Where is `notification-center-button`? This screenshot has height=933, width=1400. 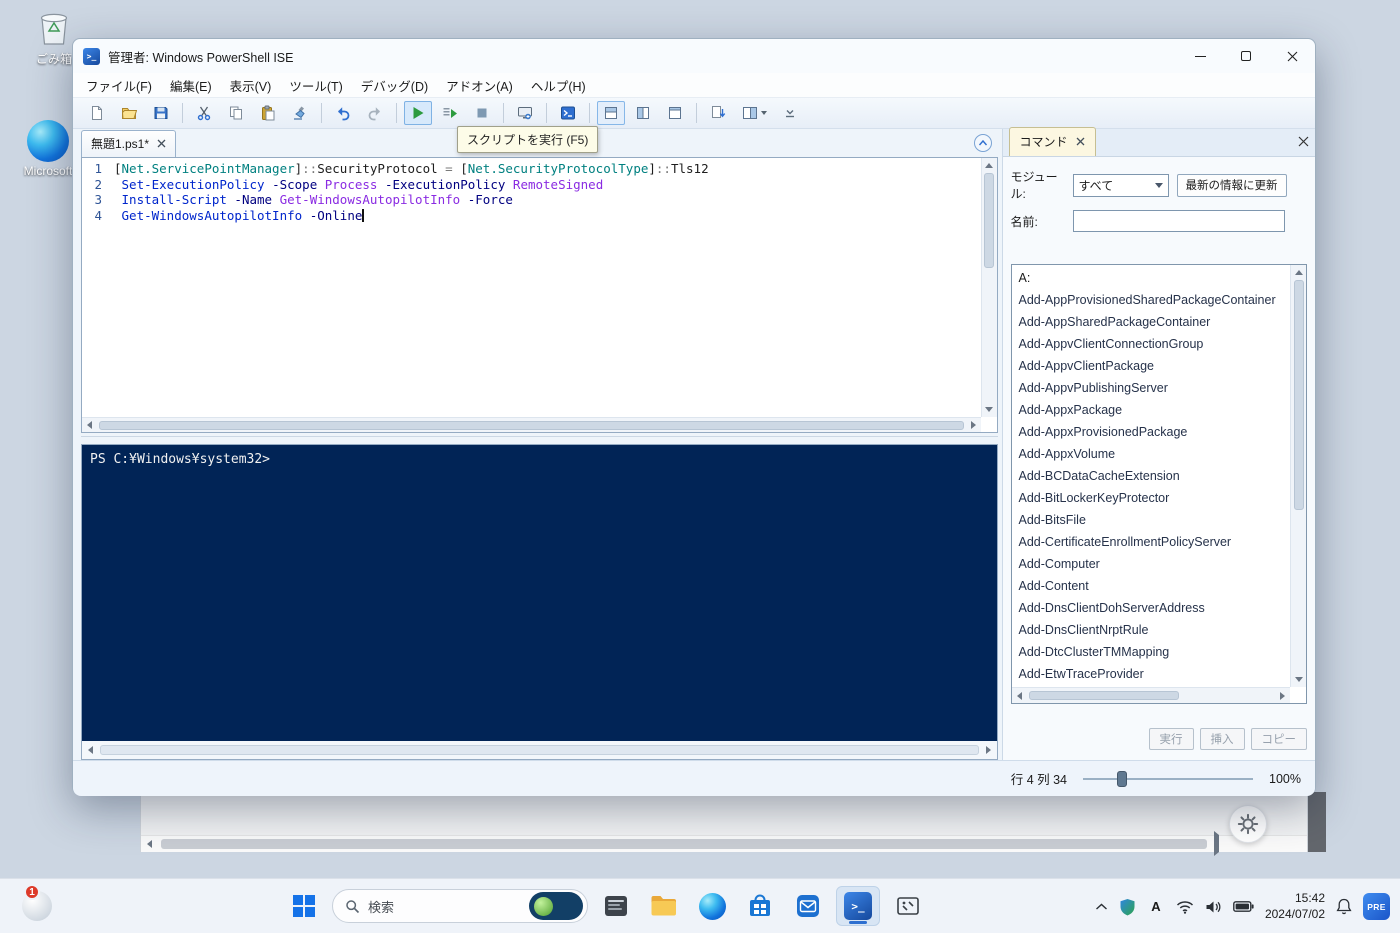
notification-center-button is located at coordinates (1344, 906).